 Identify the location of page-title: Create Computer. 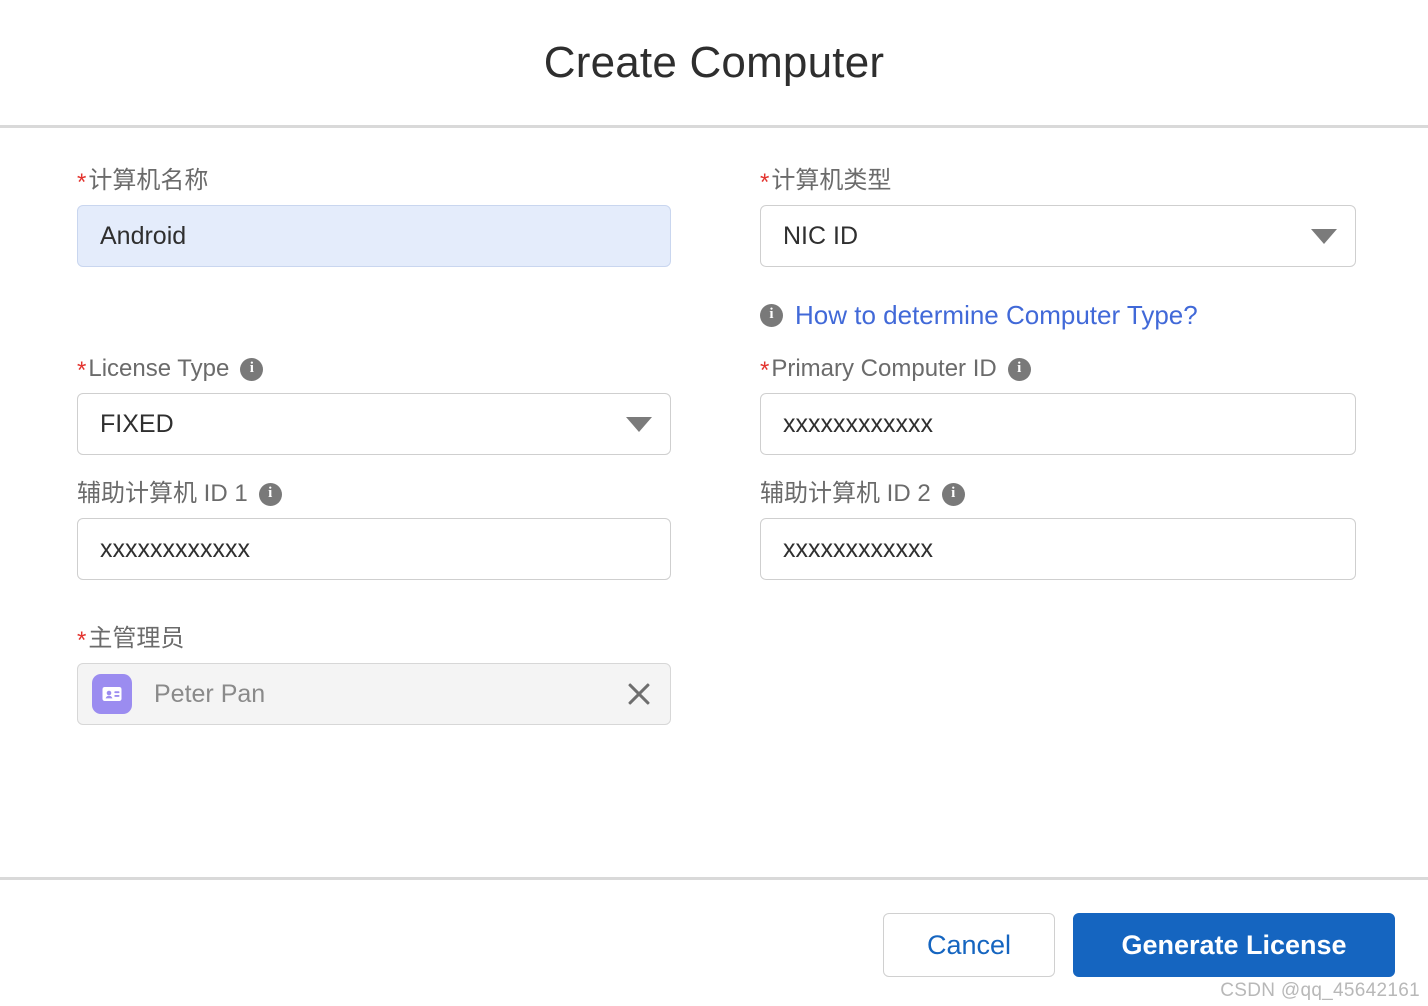
(714, 62).